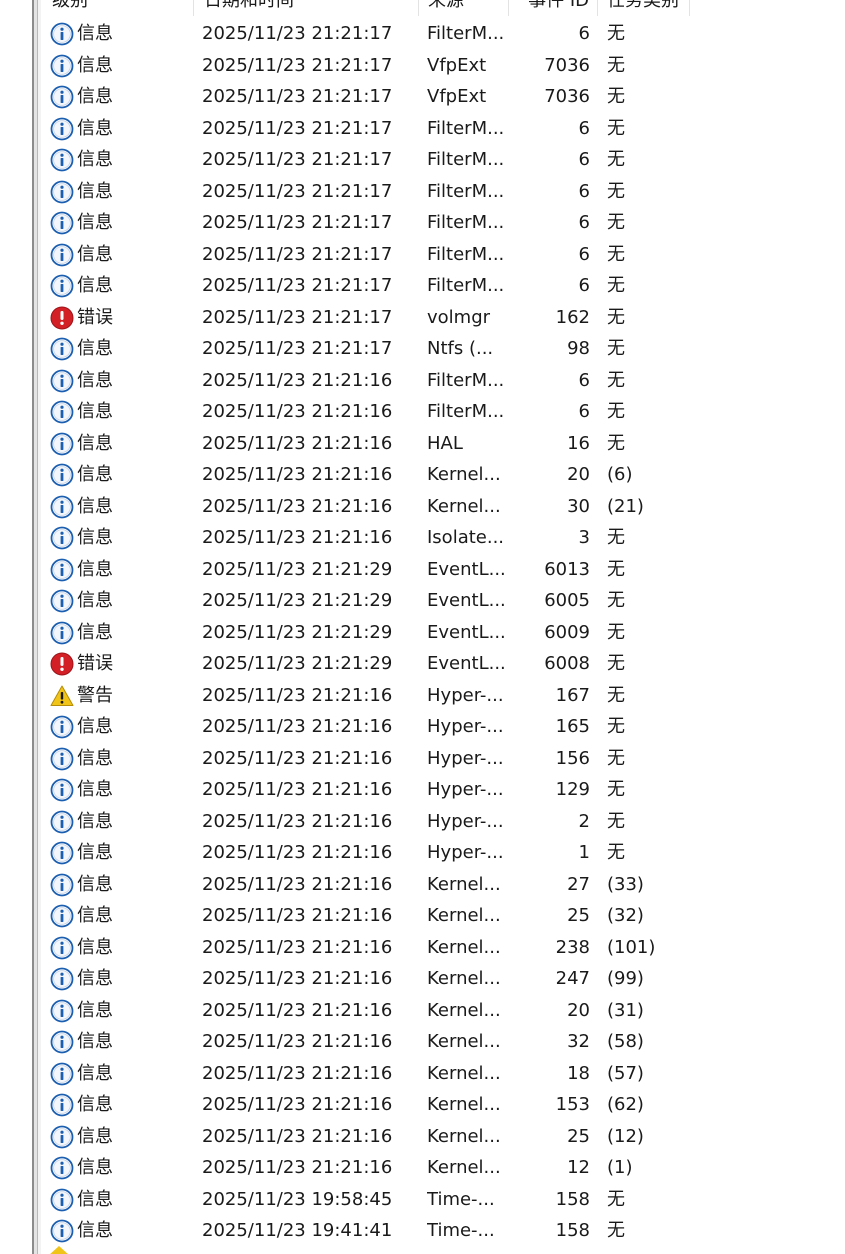  I want to click on table-row: 信息 2025/11/23 21:21:29 EventL... 6005 无, so click(367, 601).